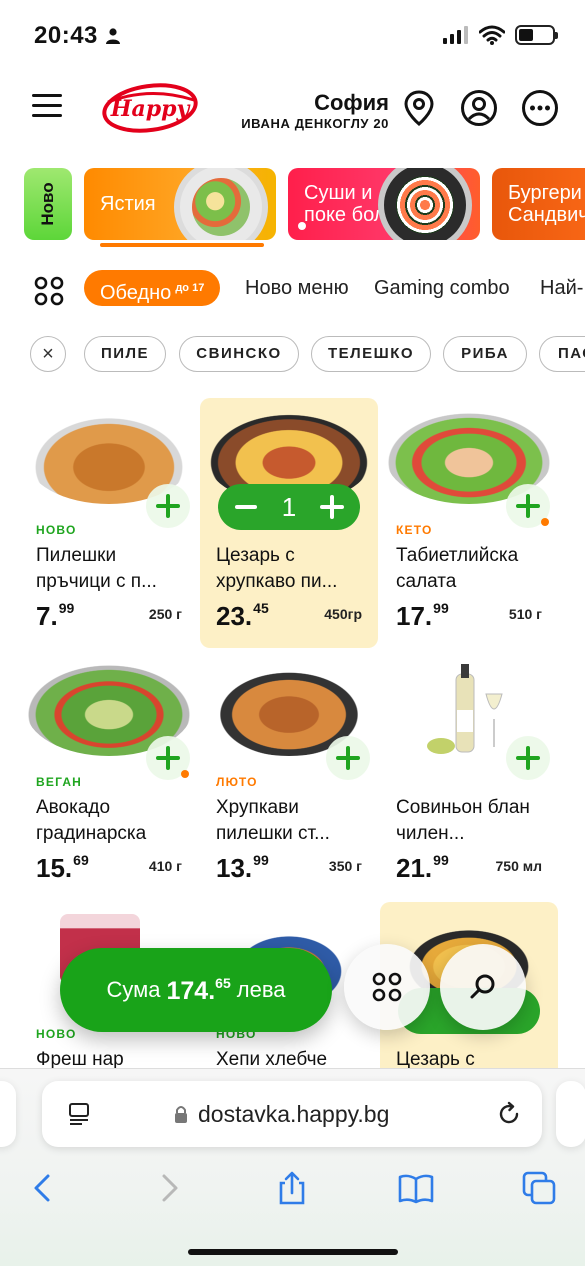 The height and width of the screenshot is (1266, 585). I want to click on product-tag: ВЕГАН, so click(59, 782).